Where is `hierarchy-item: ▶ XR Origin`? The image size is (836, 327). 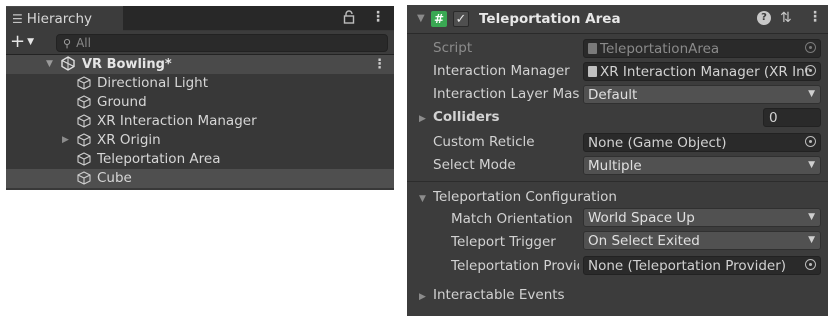 hierarchy-item: ▶ XR Origin is located at coordinates (200, 140).